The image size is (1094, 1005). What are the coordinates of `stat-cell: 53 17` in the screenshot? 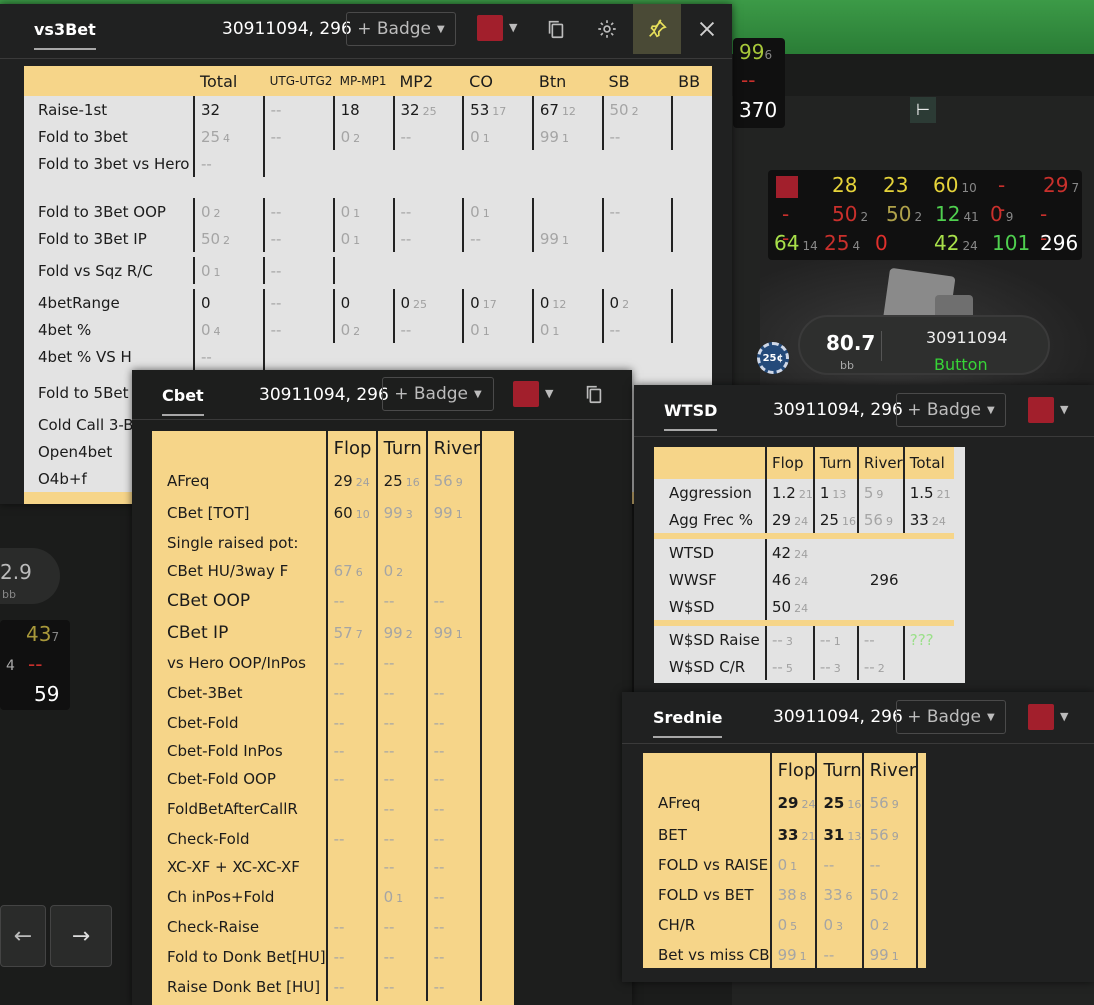 It's located at (497, 109).